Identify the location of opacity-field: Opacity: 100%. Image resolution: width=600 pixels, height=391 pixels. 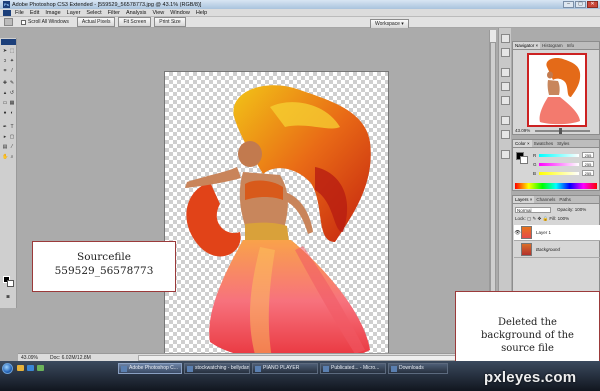
(571, 209).